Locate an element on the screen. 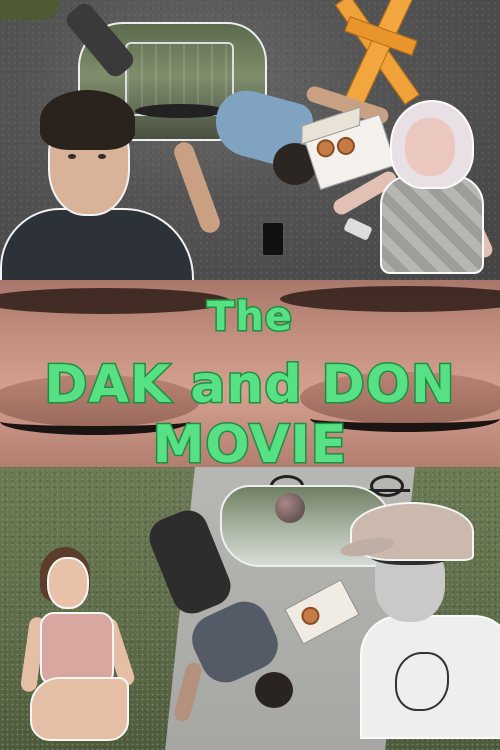 The image size is (500, 750). girl-cutout-right is located at coordinates (415, 187).